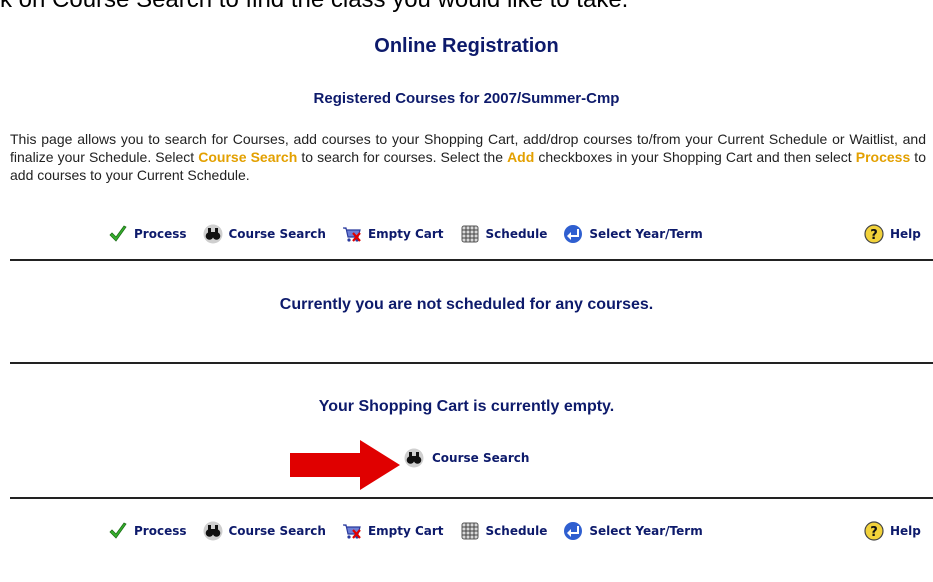 The image size is (933, 582). Describe the element at coordinates (521, 157) in the screenshot. I see `intro-add-keyword: Add` at that location.